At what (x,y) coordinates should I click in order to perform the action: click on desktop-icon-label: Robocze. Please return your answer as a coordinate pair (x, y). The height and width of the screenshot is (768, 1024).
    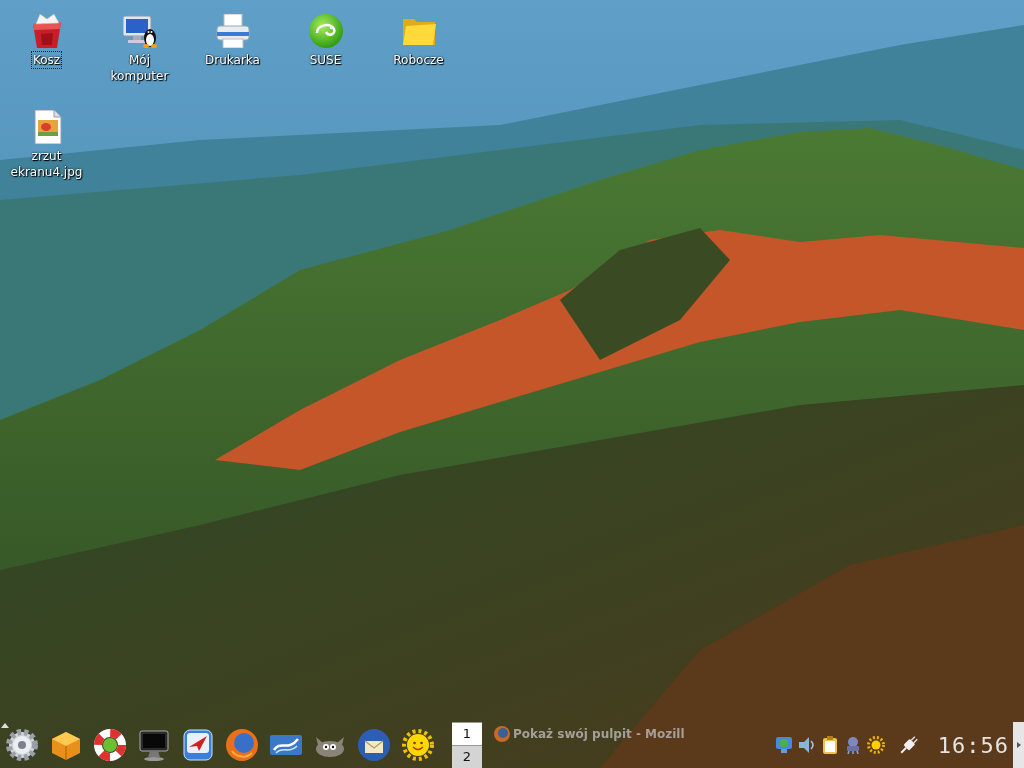
    Looking at the image, I should click on (418, 60).